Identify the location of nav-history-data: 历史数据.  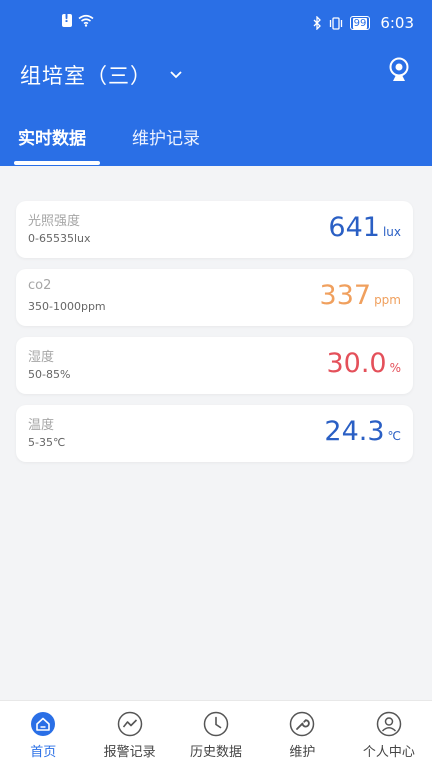
(216, 734).